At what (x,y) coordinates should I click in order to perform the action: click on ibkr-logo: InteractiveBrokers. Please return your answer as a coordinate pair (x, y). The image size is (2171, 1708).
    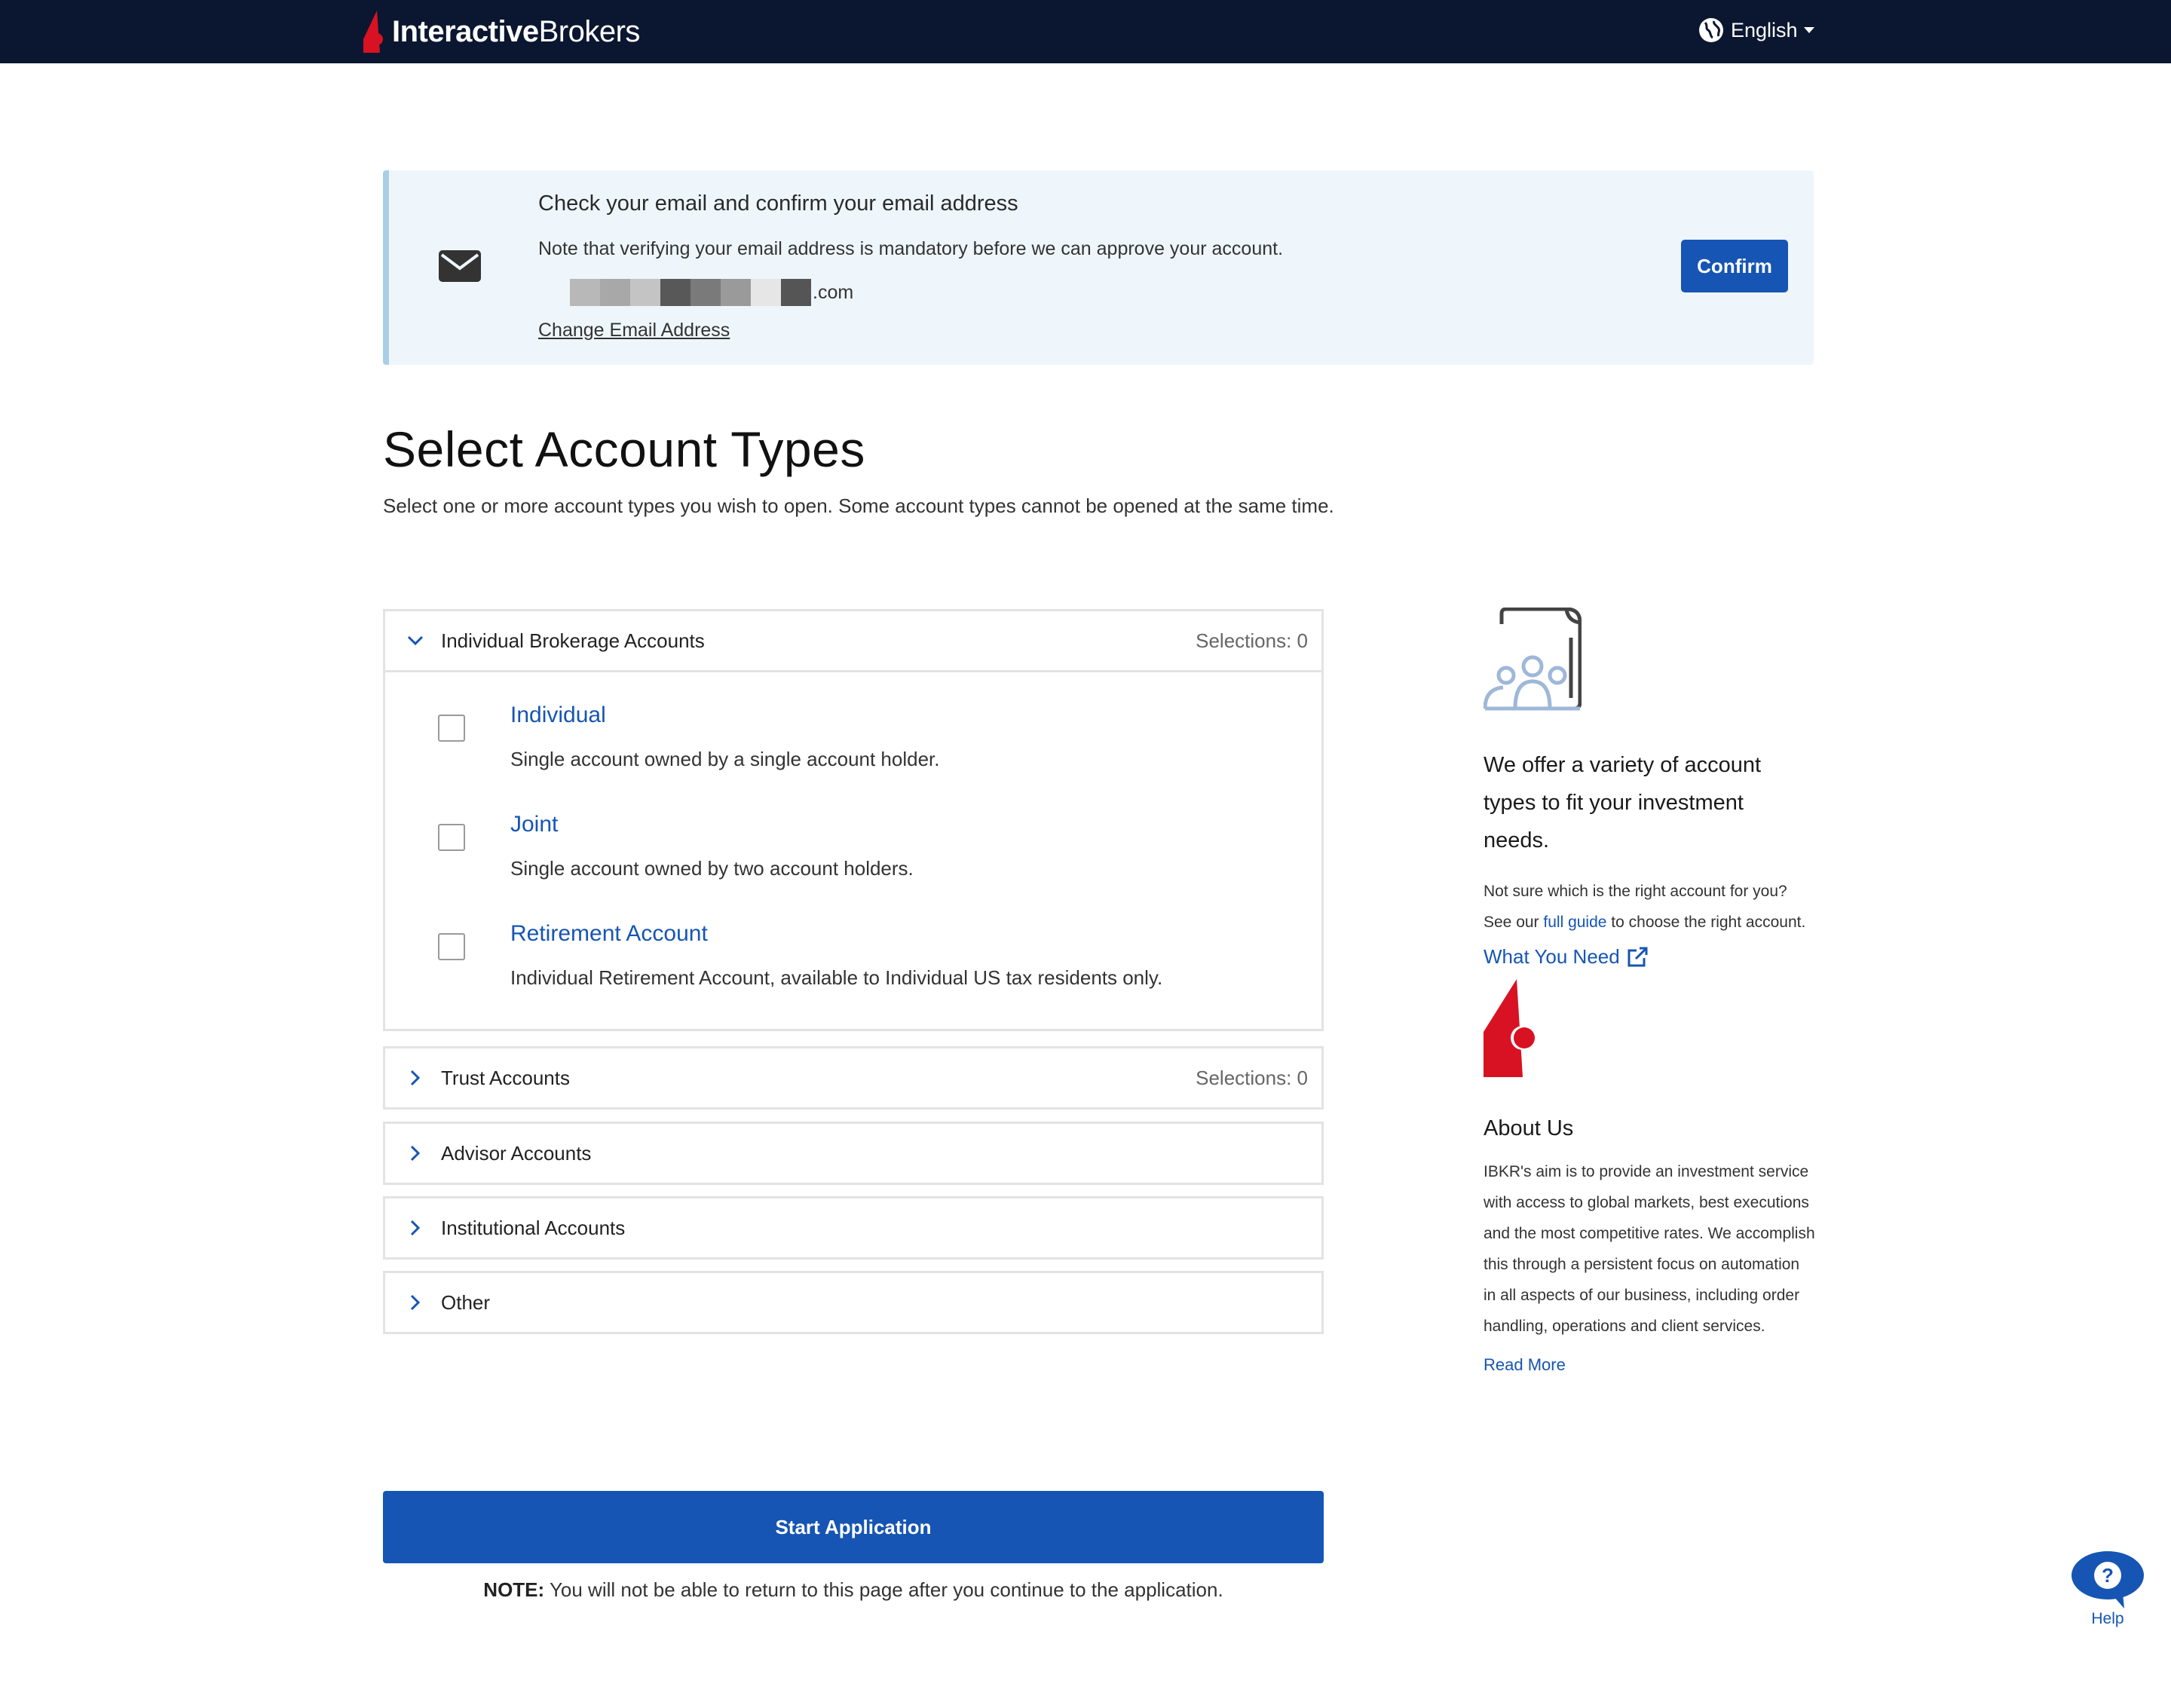
    Looking at the image, I should click on (501, 31).